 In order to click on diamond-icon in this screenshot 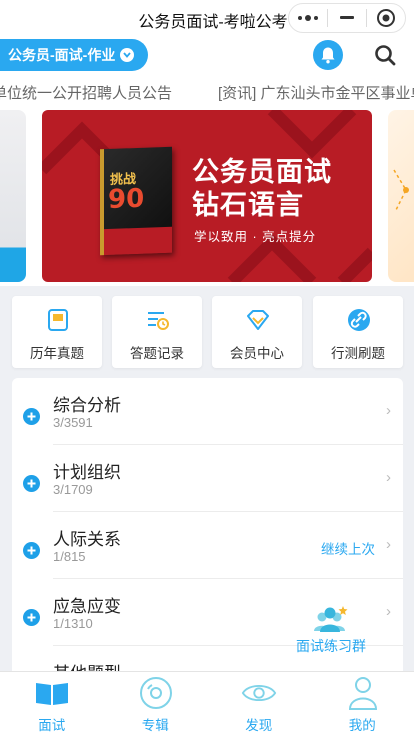, I will do `click(258, 320)`.